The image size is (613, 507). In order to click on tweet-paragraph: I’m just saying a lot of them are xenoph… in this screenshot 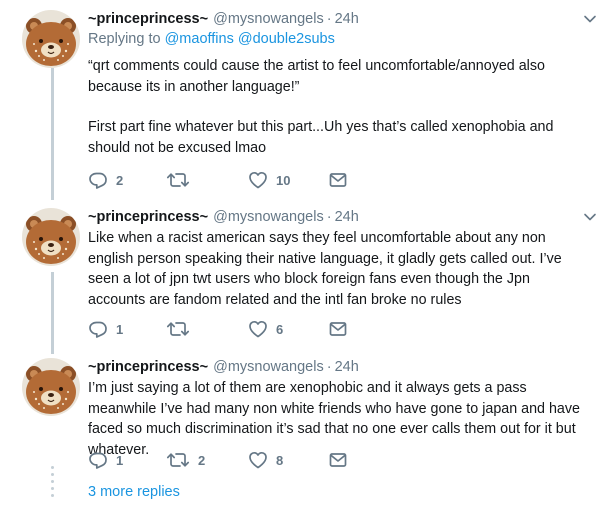, I will do `click(334, 419)`.